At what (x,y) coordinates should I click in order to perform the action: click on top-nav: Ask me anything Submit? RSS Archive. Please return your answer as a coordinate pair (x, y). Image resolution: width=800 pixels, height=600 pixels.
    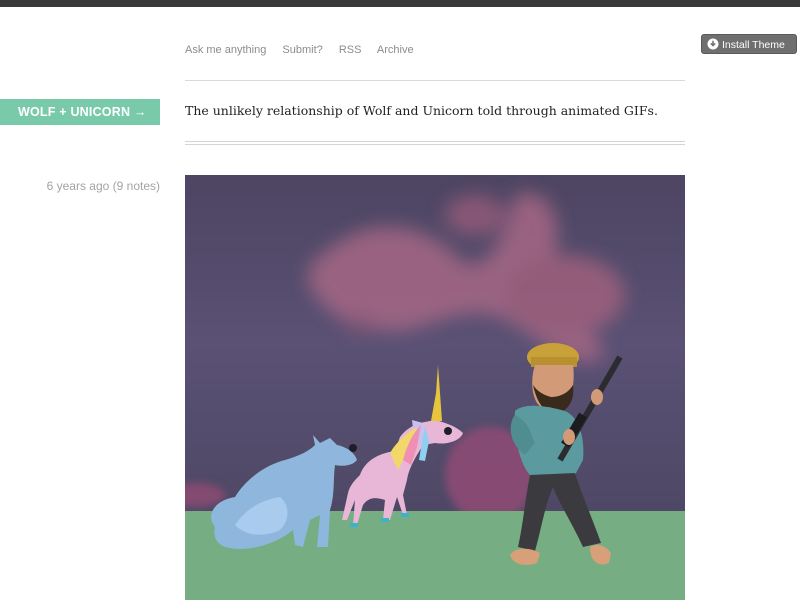
    Looking at the image, I should click on (306, 50).